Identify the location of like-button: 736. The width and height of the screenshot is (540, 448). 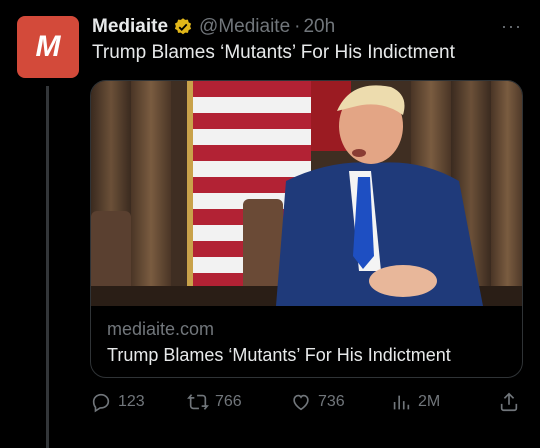
(317, 402).